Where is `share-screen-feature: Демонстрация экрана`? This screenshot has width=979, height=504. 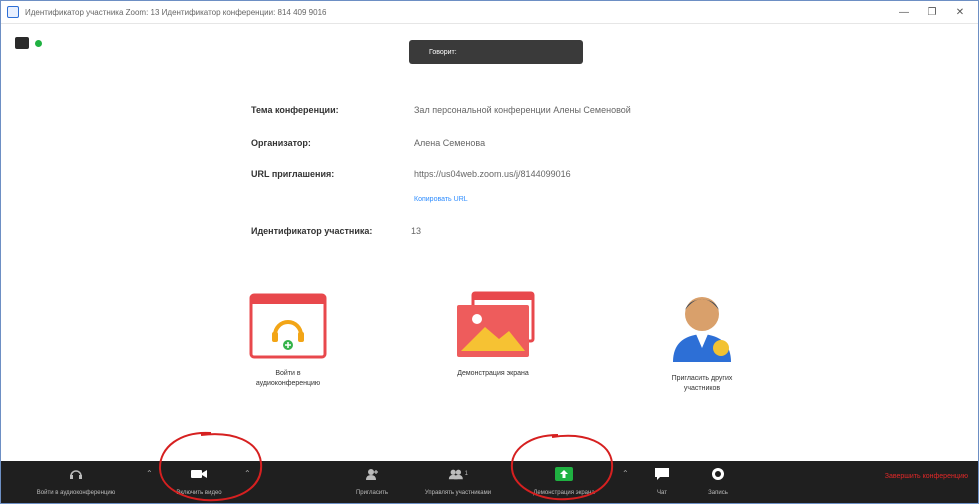 share-screen-feature: Демонстрация экрана is located at coordinates (493, 335).